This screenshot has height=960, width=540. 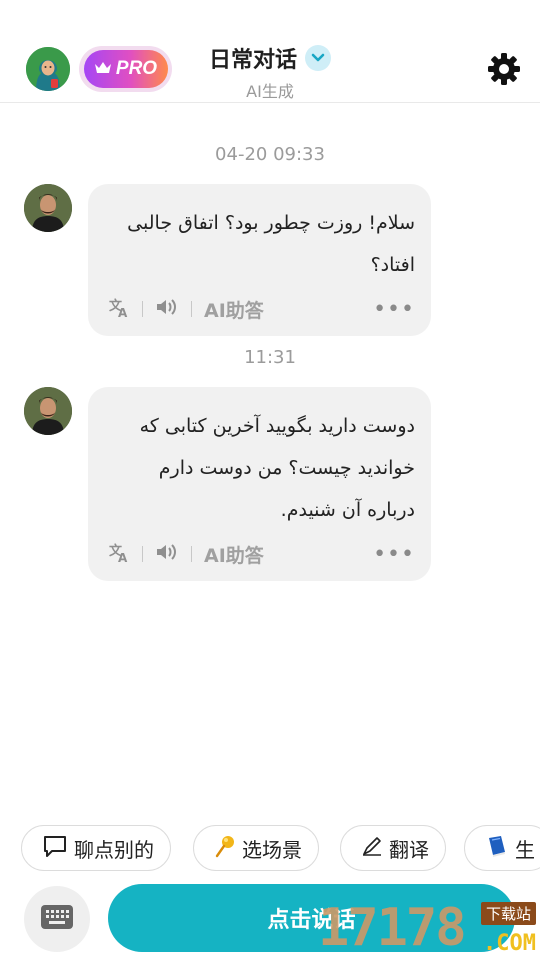 What do you see at coordinates (271, 244) in the screenshot?
I see `message-text: سلام! روزت چطور بود؟ اتفاق جالبی افتاد؟` at bounding box center [271, 244].